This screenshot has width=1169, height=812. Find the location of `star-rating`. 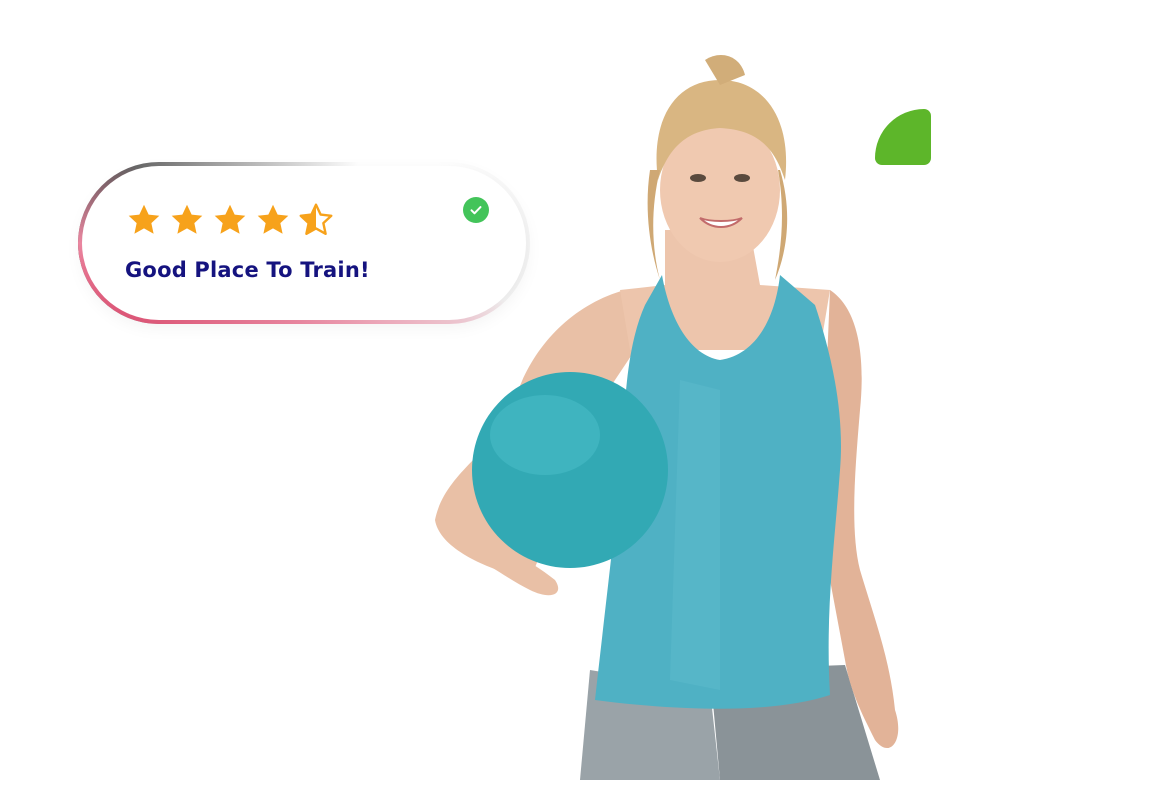

star-rating is located at coordinates (230, 220).